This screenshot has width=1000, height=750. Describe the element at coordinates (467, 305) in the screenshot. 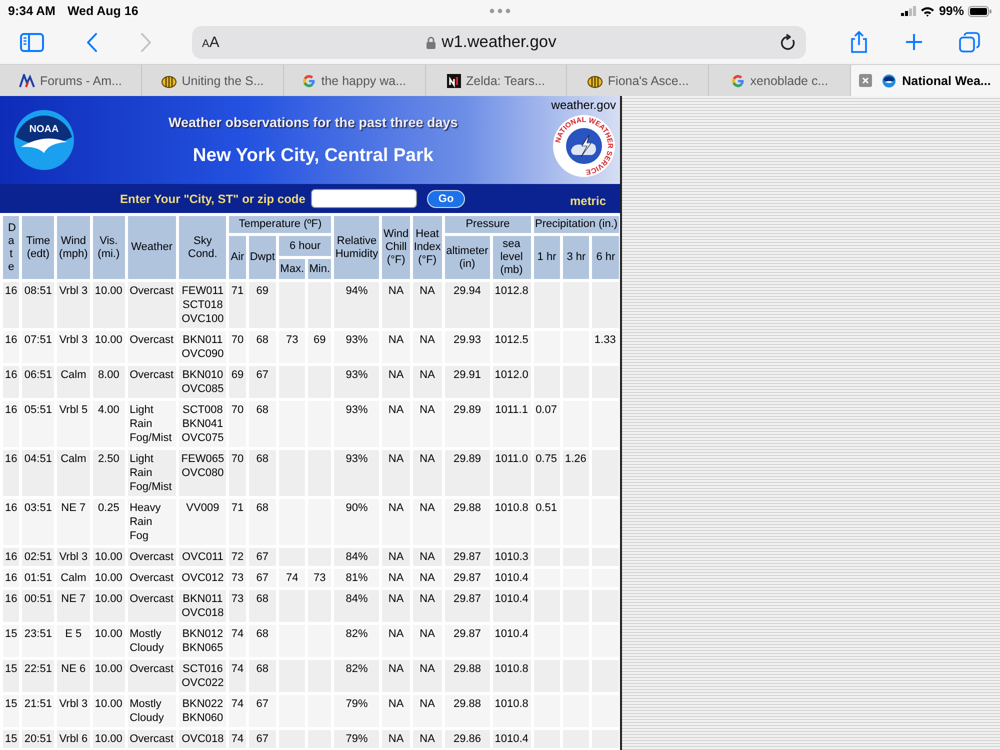

I see `table-cell: 29.94` at that location.